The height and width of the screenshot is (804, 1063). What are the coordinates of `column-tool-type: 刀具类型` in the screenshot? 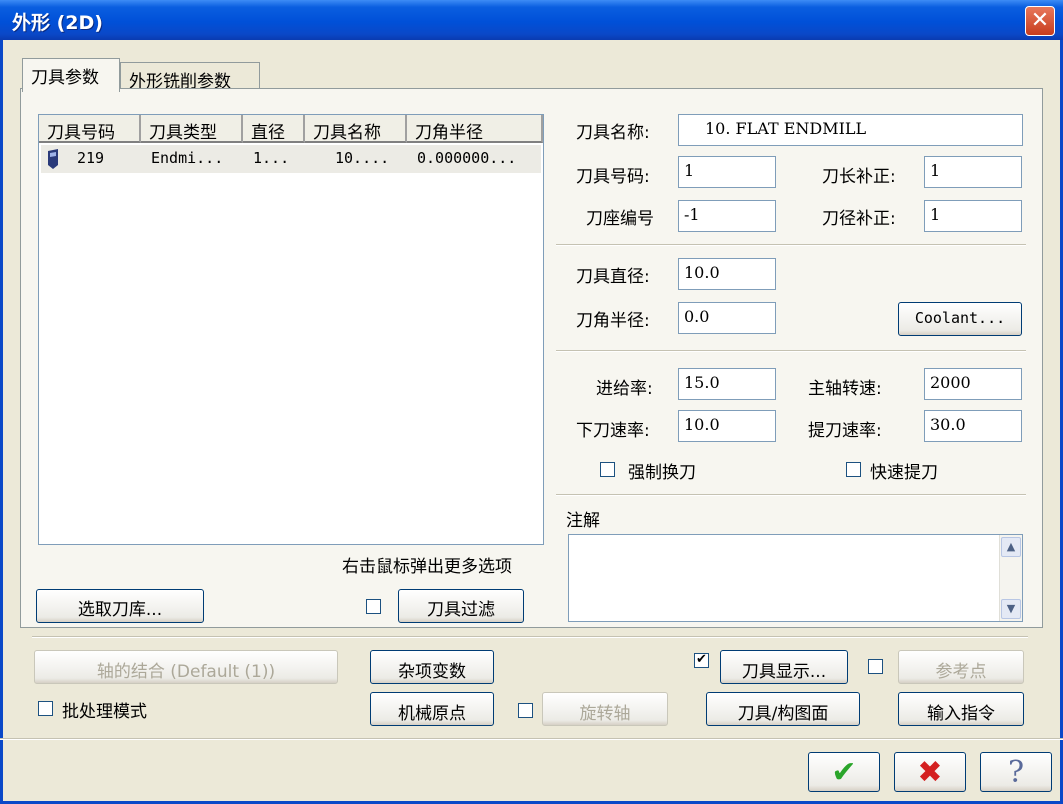 It's located at (192, 129).